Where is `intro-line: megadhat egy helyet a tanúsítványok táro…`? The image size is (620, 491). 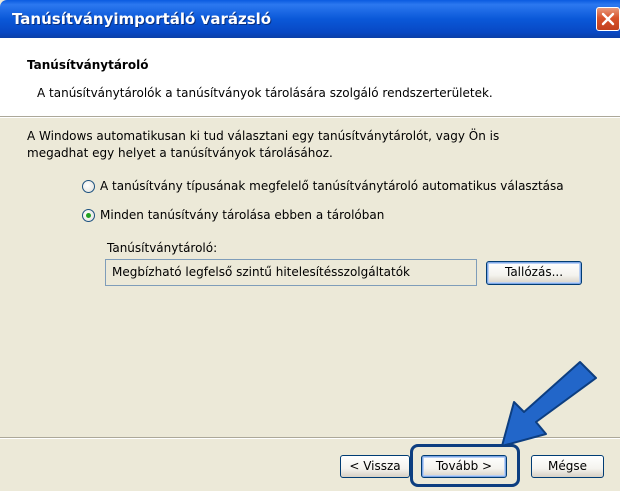
intro-line: megadhat egy helyet a tanúsítványok táro… is located at coordinates (180, 153).